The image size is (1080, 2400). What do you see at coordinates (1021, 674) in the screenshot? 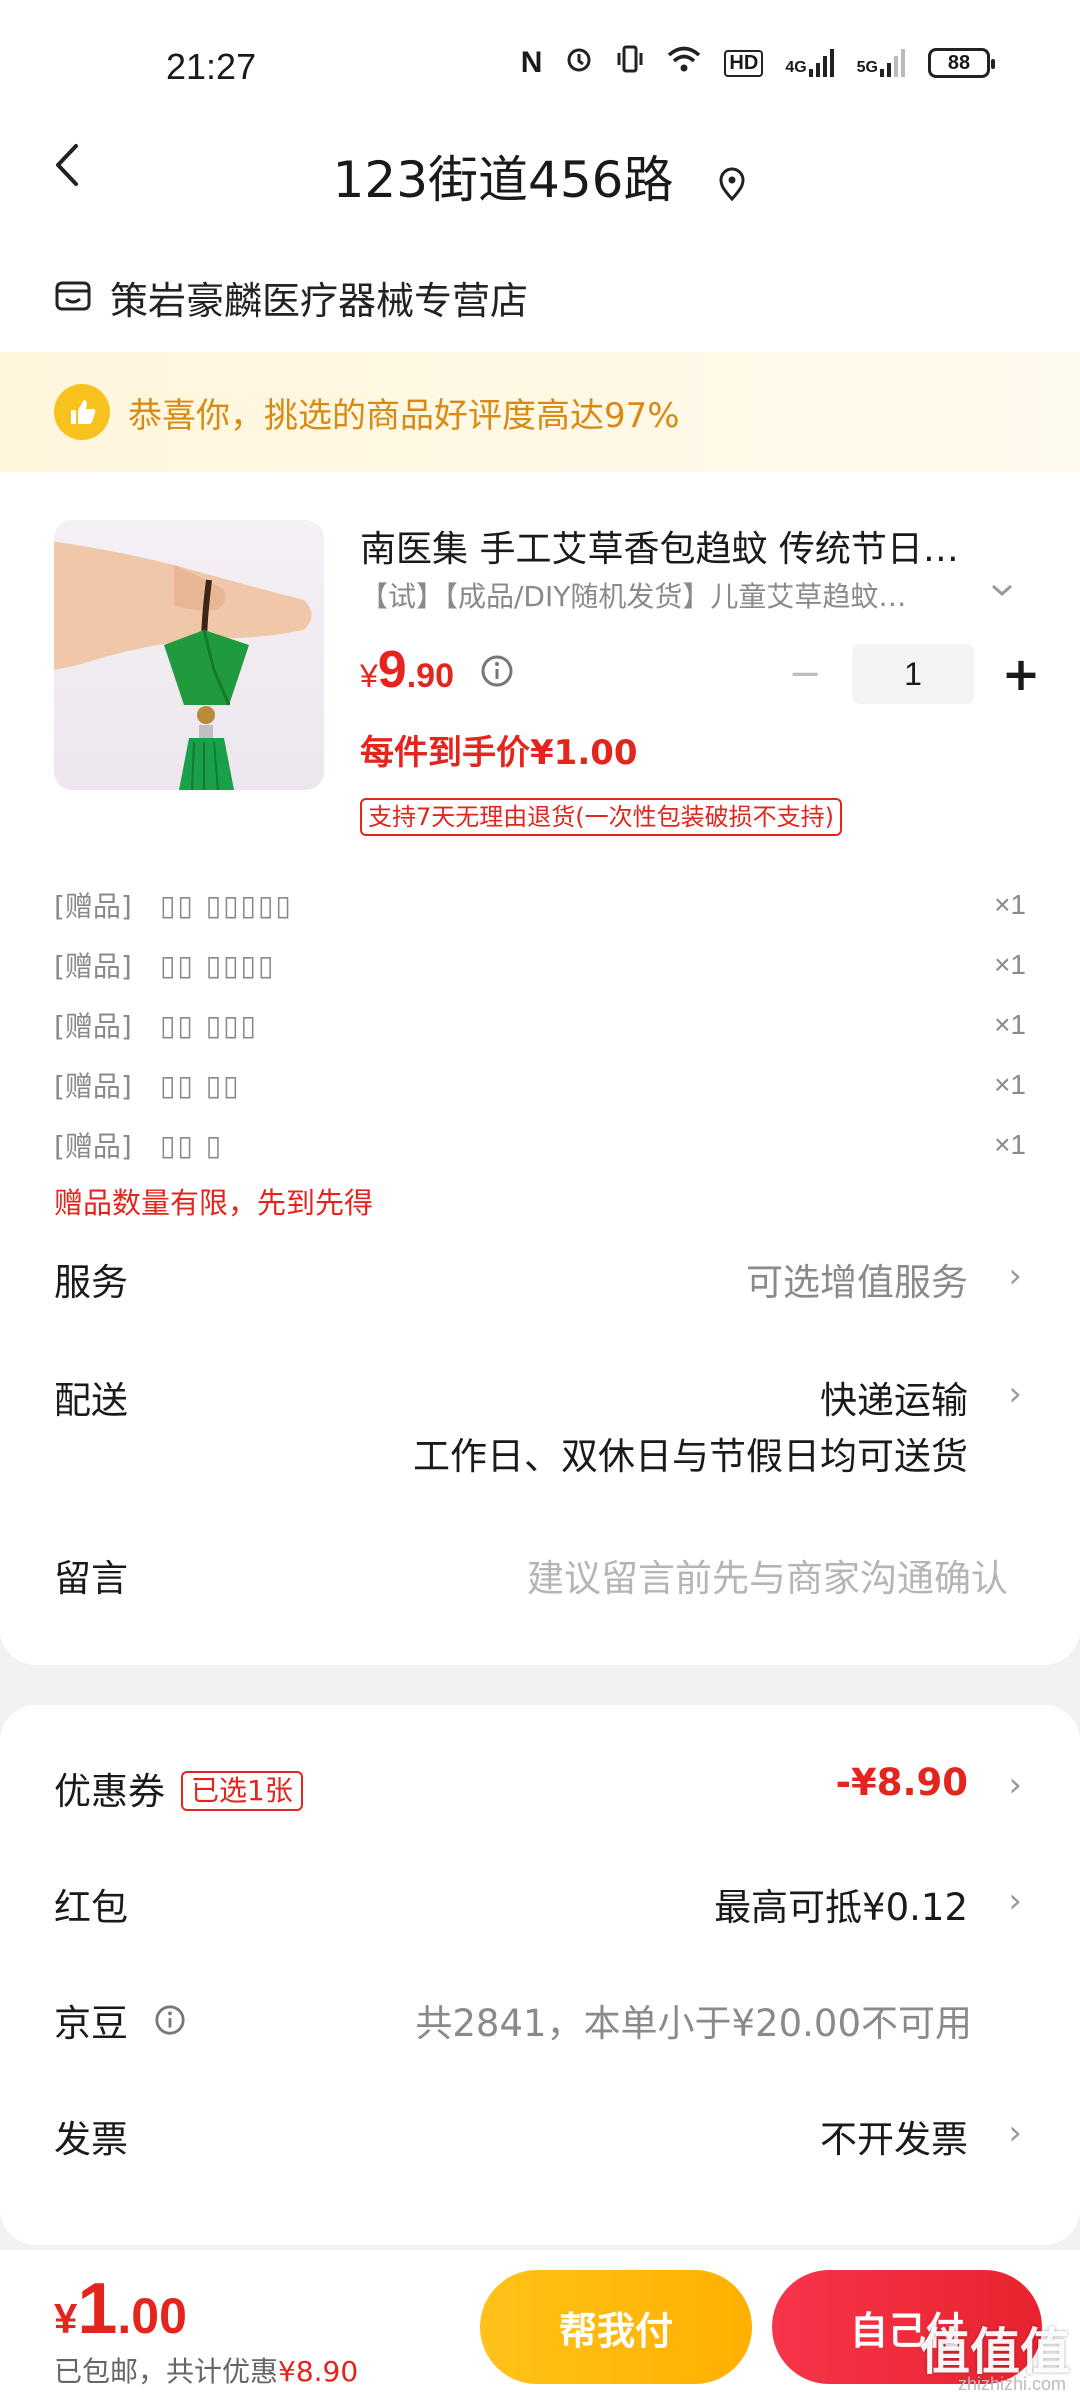
I see `quantity-plus-button: +` at bounding box center [1021, 674].